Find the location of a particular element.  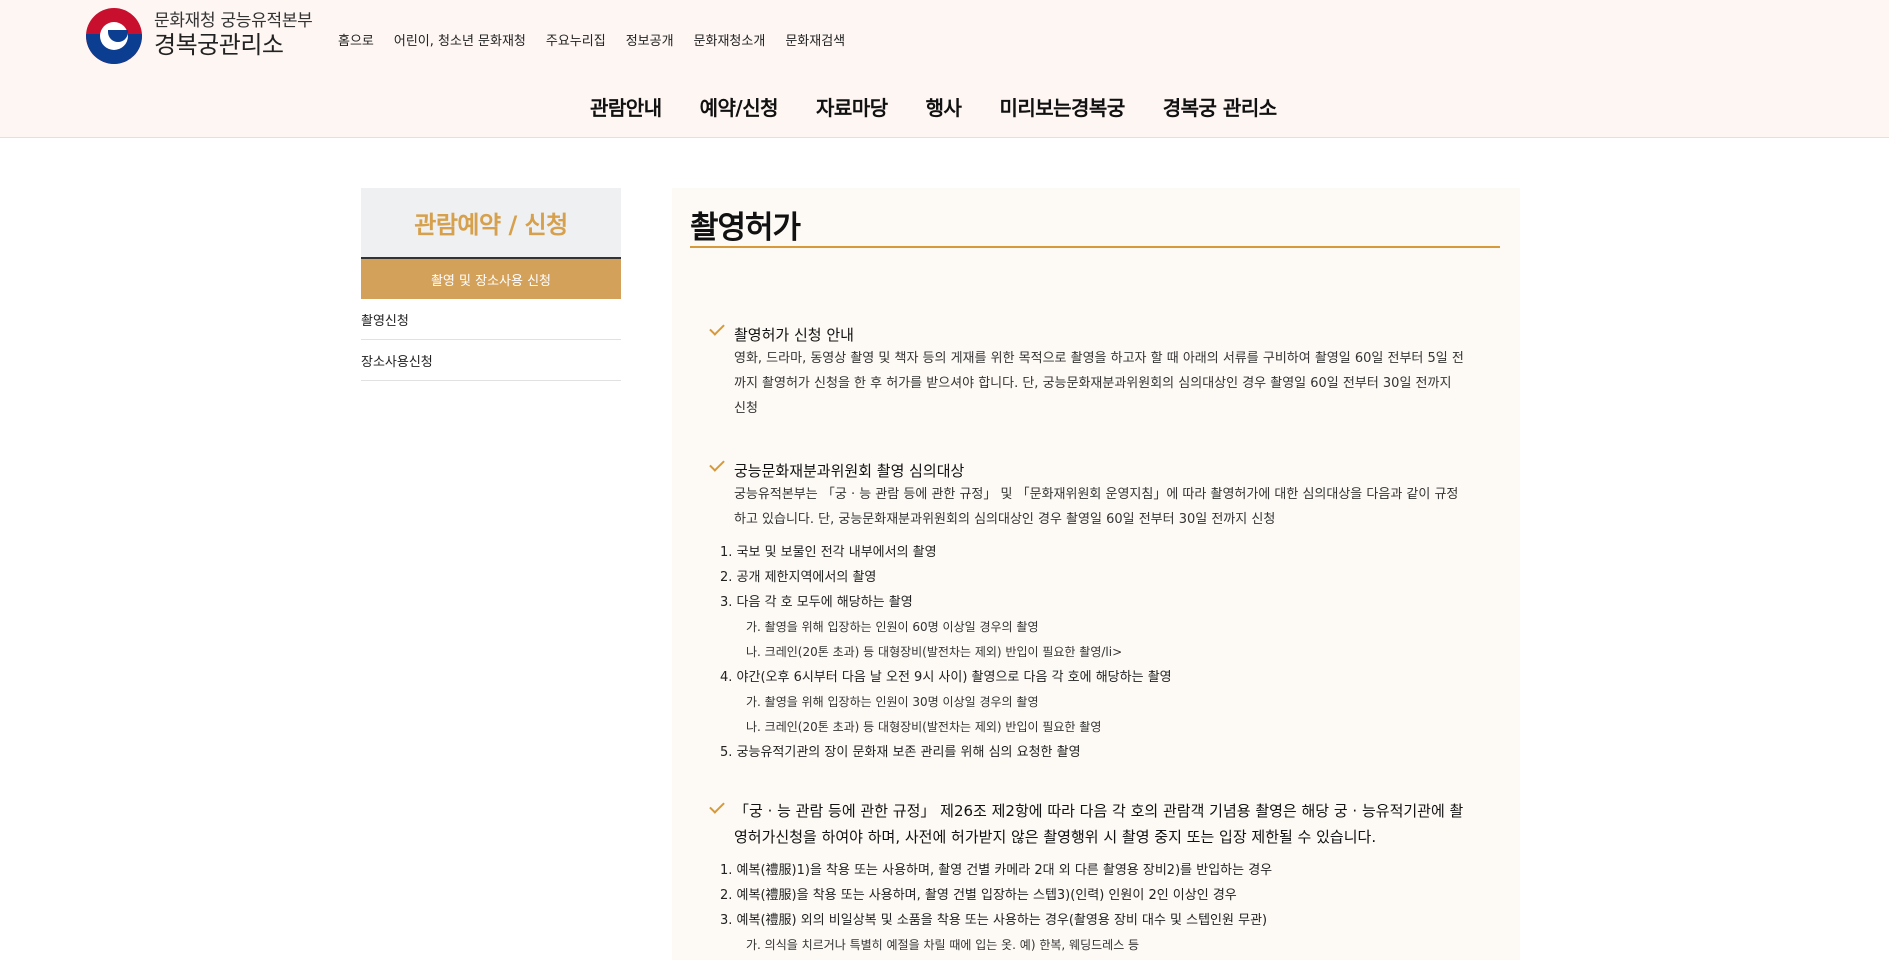

section-title: 궁능문화재분과위원회 촬영 심의대상 is located at coordinates (849, 471).